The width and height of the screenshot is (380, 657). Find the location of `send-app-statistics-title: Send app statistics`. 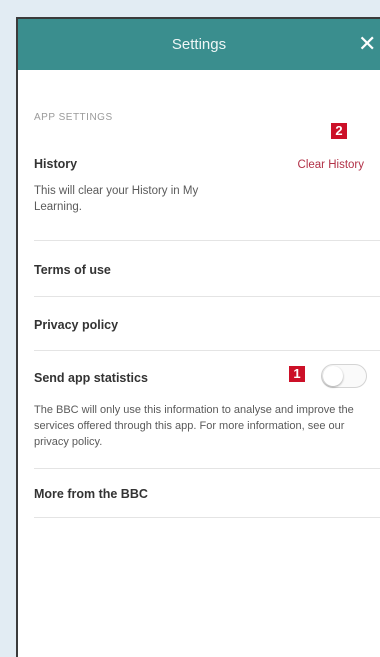

send-app-statistics-title: Send app statistics is located at coordinates (91, 378).